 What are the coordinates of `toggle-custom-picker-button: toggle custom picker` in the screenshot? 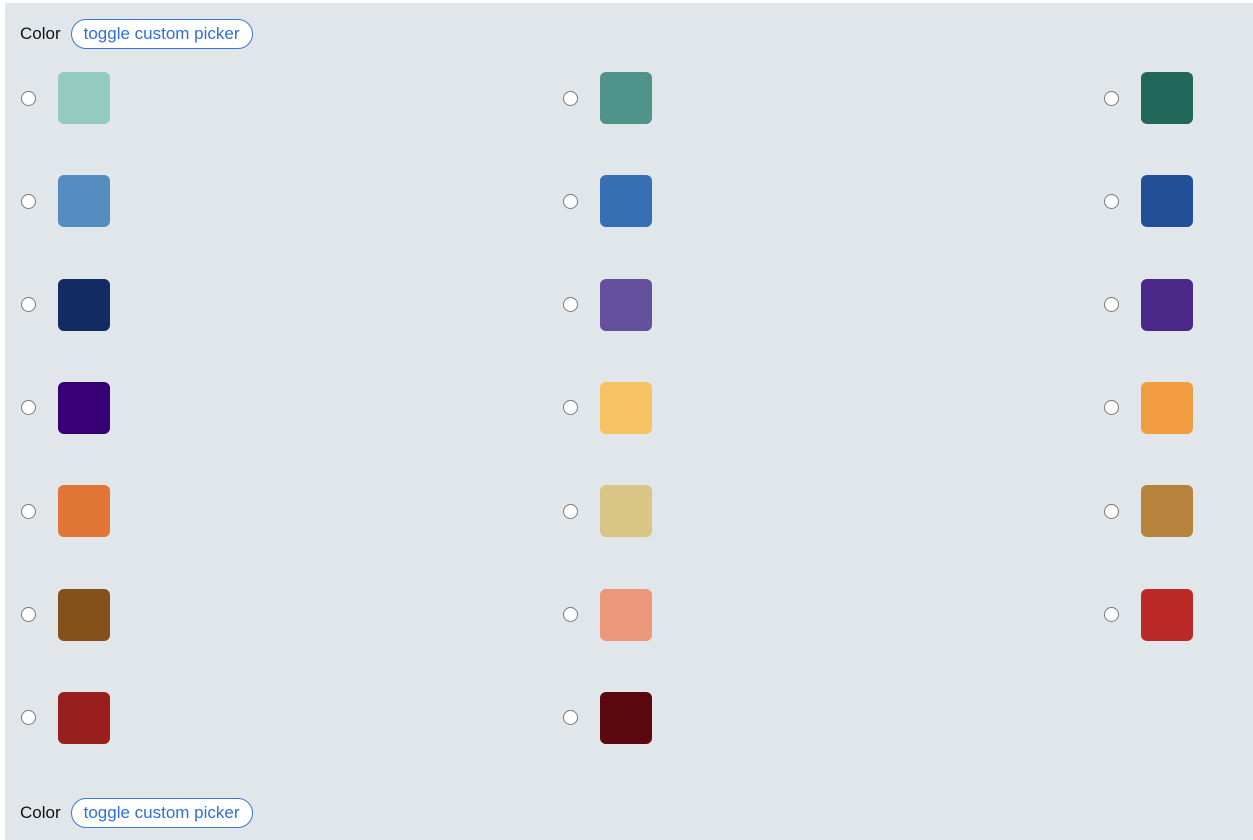 It's located at (161, 813).